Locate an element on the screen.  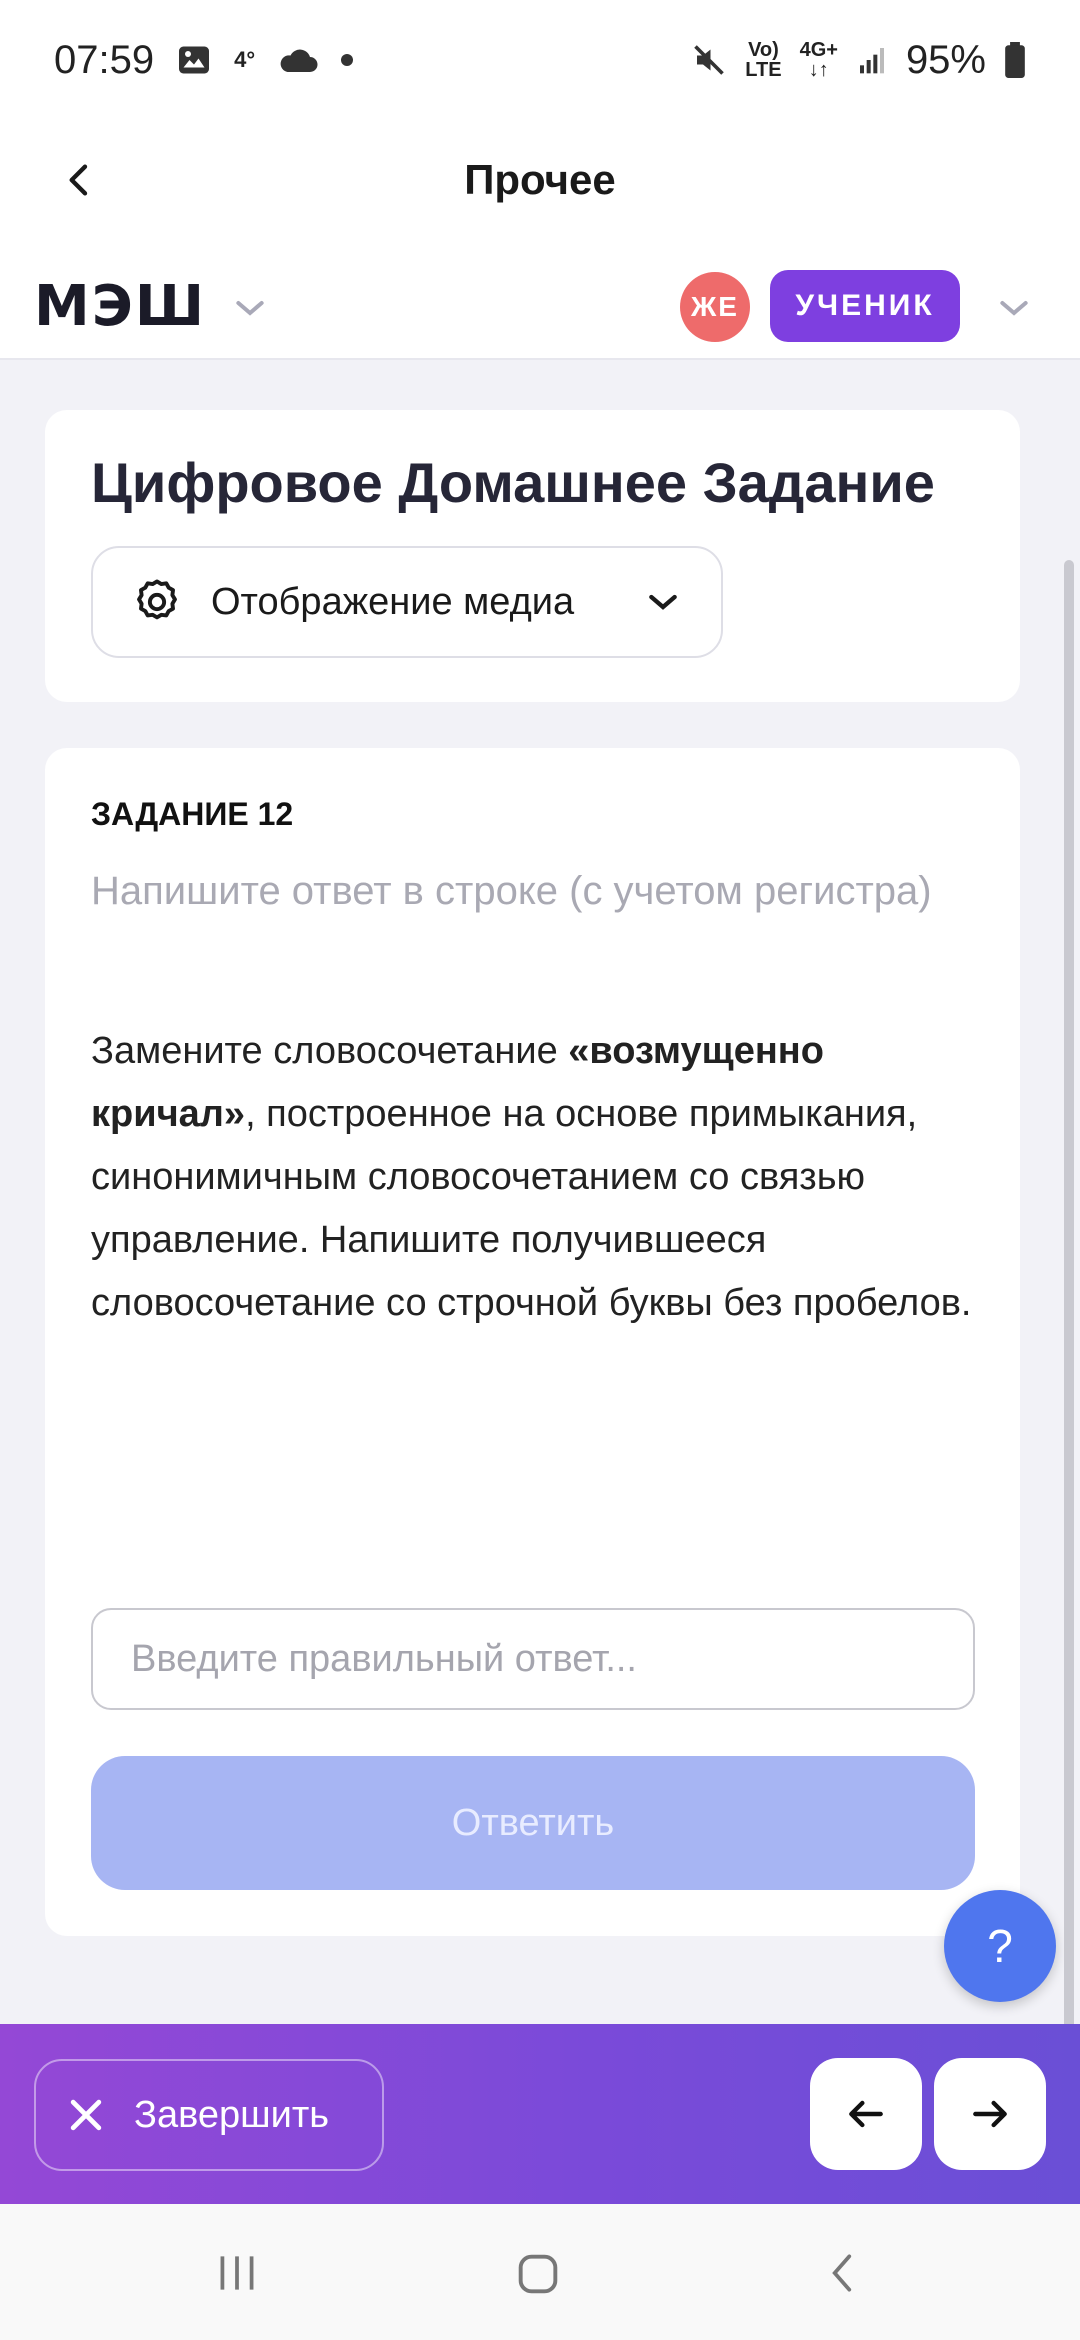
status-temperature: 4° is located at coordinates (245, 59).